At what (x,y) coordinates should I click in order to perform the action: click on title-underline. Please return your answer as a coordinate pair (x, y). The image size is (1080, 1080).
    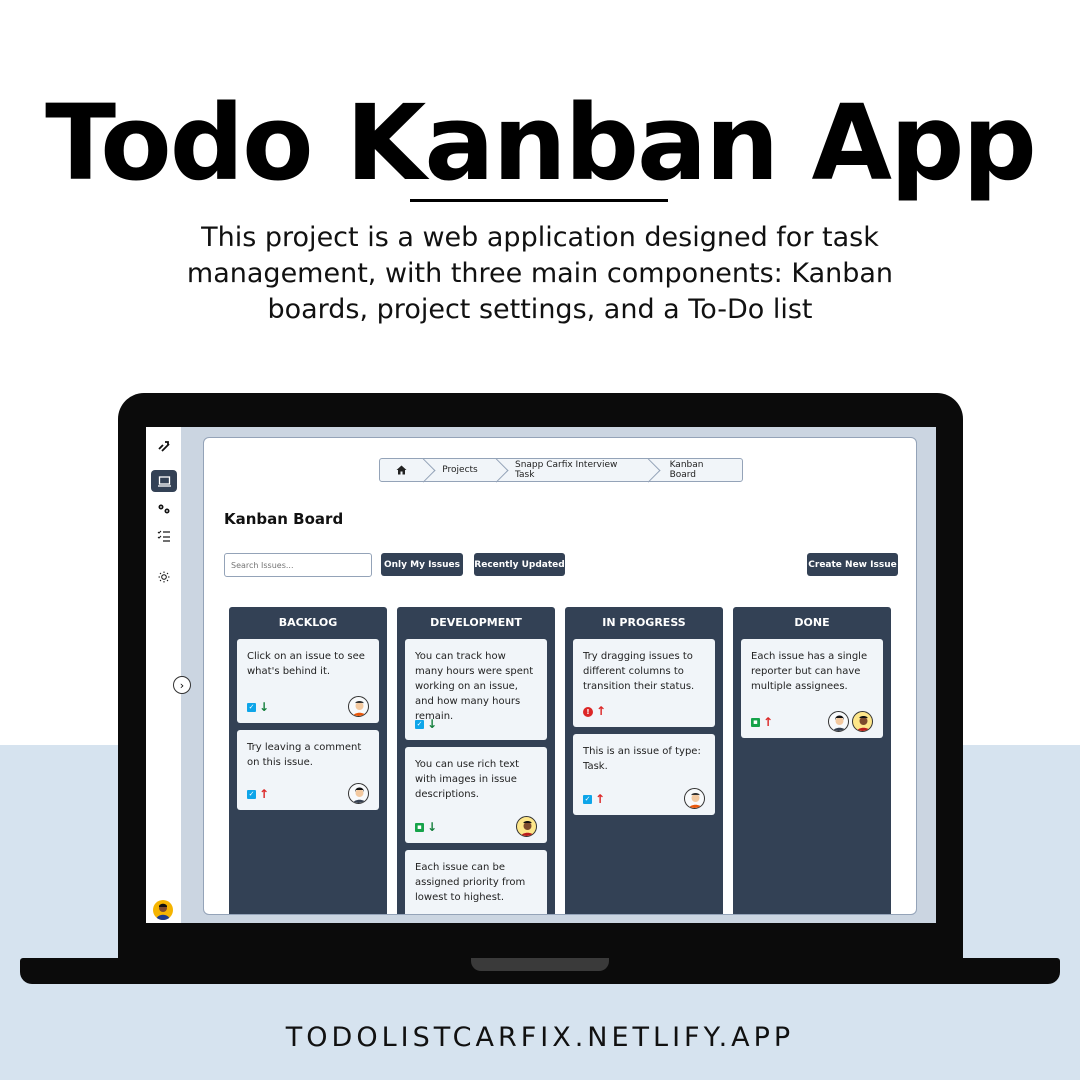
    Looking at the image, I should click on (539, 200).